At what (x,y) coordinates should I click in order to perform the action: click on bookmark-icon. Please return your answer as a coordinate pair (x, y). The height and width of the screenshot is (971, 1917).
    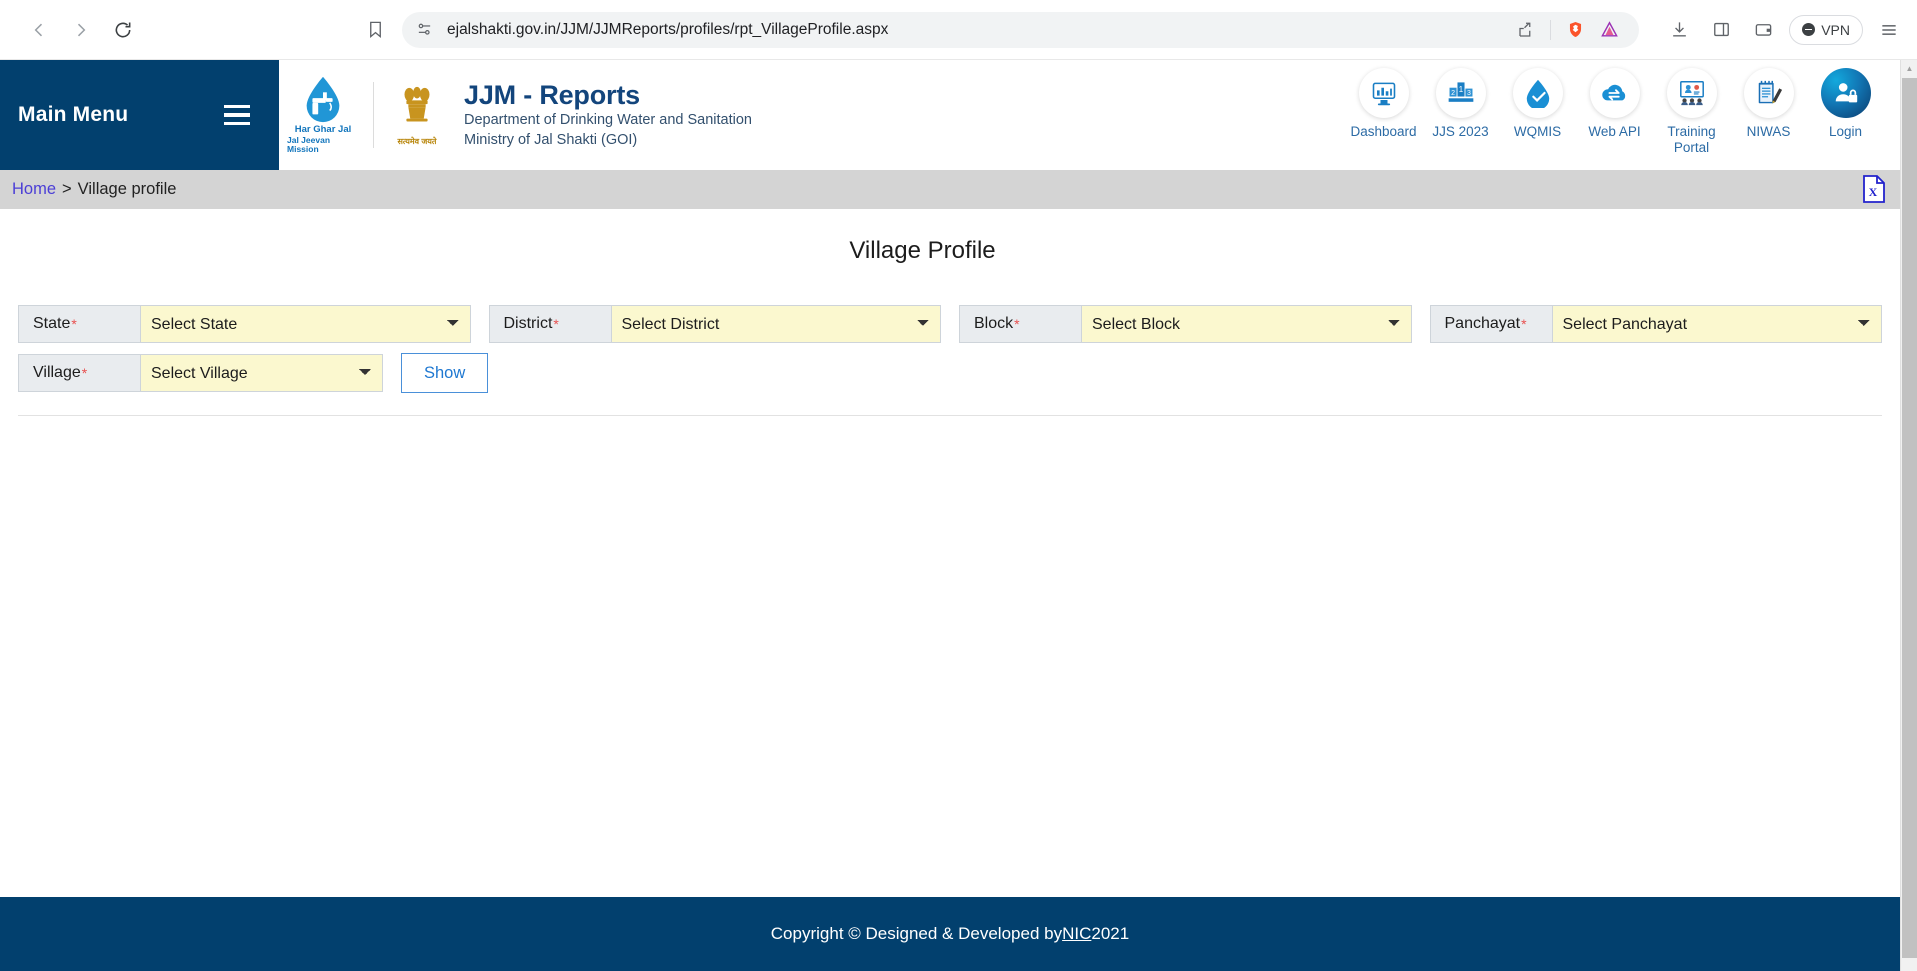
    Looking at the image, I should click on (375, 30).